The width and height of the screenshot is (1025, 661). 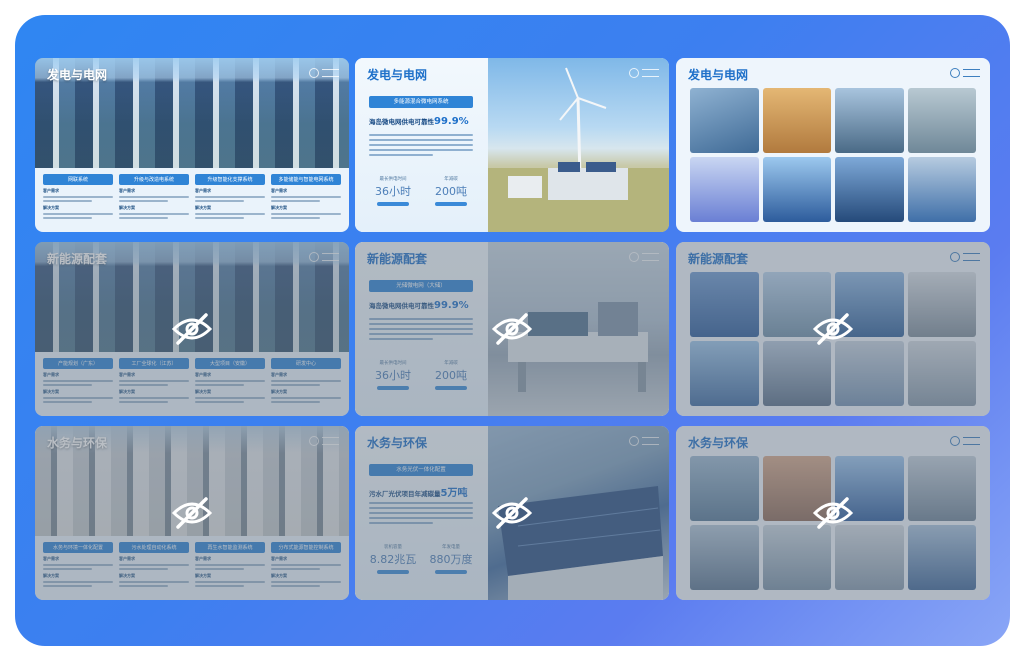 I want to click on slide-thumbnail-3: 发电与电网, so click(x=833, y=145).